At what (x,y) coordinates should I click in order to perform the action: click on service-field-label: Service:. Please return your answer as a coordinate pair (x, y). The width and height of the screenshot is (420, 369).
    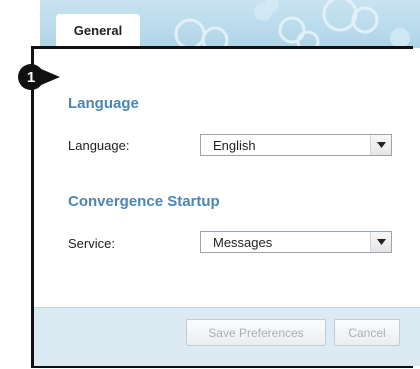
    Looking at the image, I should click on (91, 243).